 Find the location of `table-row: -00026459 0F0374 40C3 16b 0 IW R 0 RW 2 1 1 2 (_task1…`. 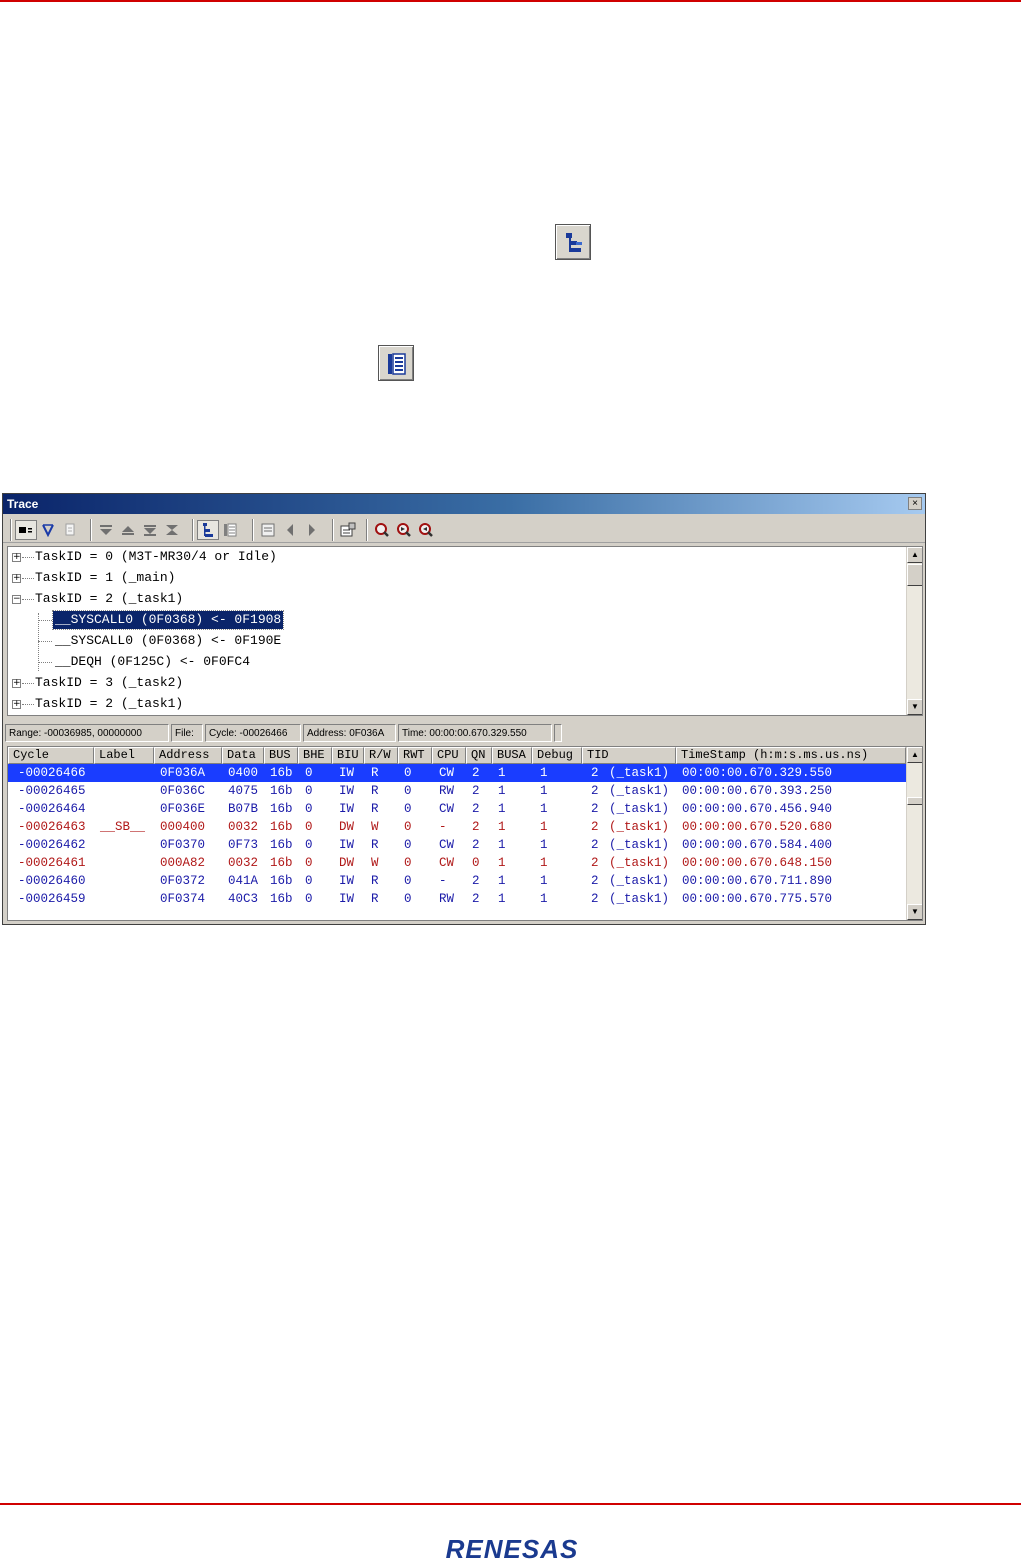

table-row: -00026459 0F0374 40C3 16b 0 IW R 0 RW 2 1 1 2 (_task1… is located at coordinates (457, 899).